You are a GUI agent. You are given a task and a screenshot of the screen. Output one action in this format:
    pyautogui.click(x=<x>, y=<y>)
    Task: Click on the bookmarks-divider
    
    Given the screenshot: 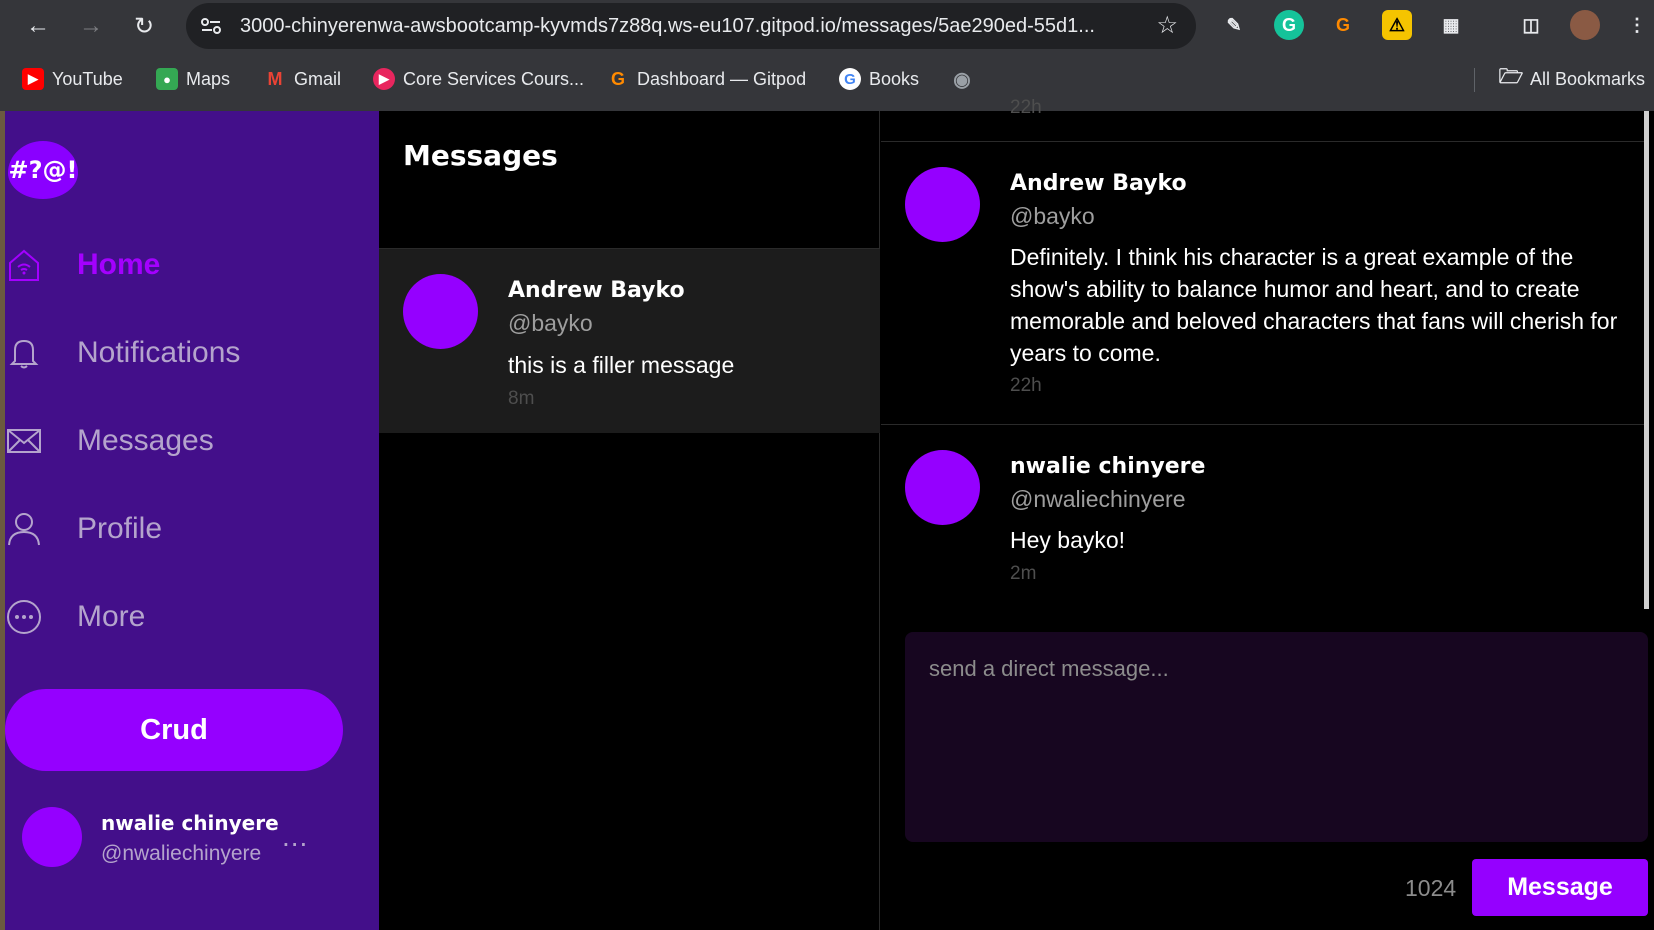 What is the action you would take?
    pyautogui.click(x=1474, y=80)
    